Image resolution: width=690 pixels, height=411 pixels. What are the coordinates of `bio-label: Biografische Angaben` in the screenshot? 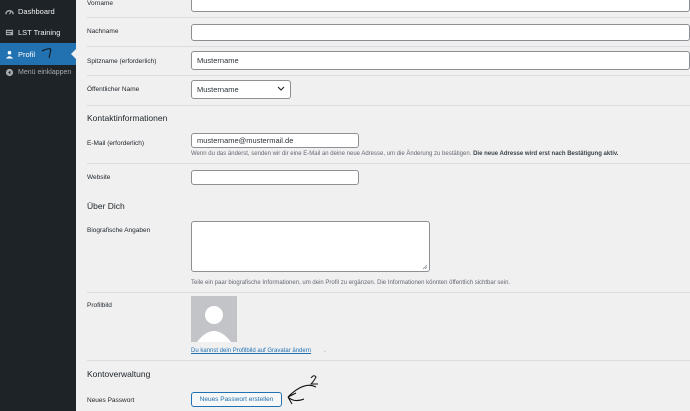 It's located at (119, 230).